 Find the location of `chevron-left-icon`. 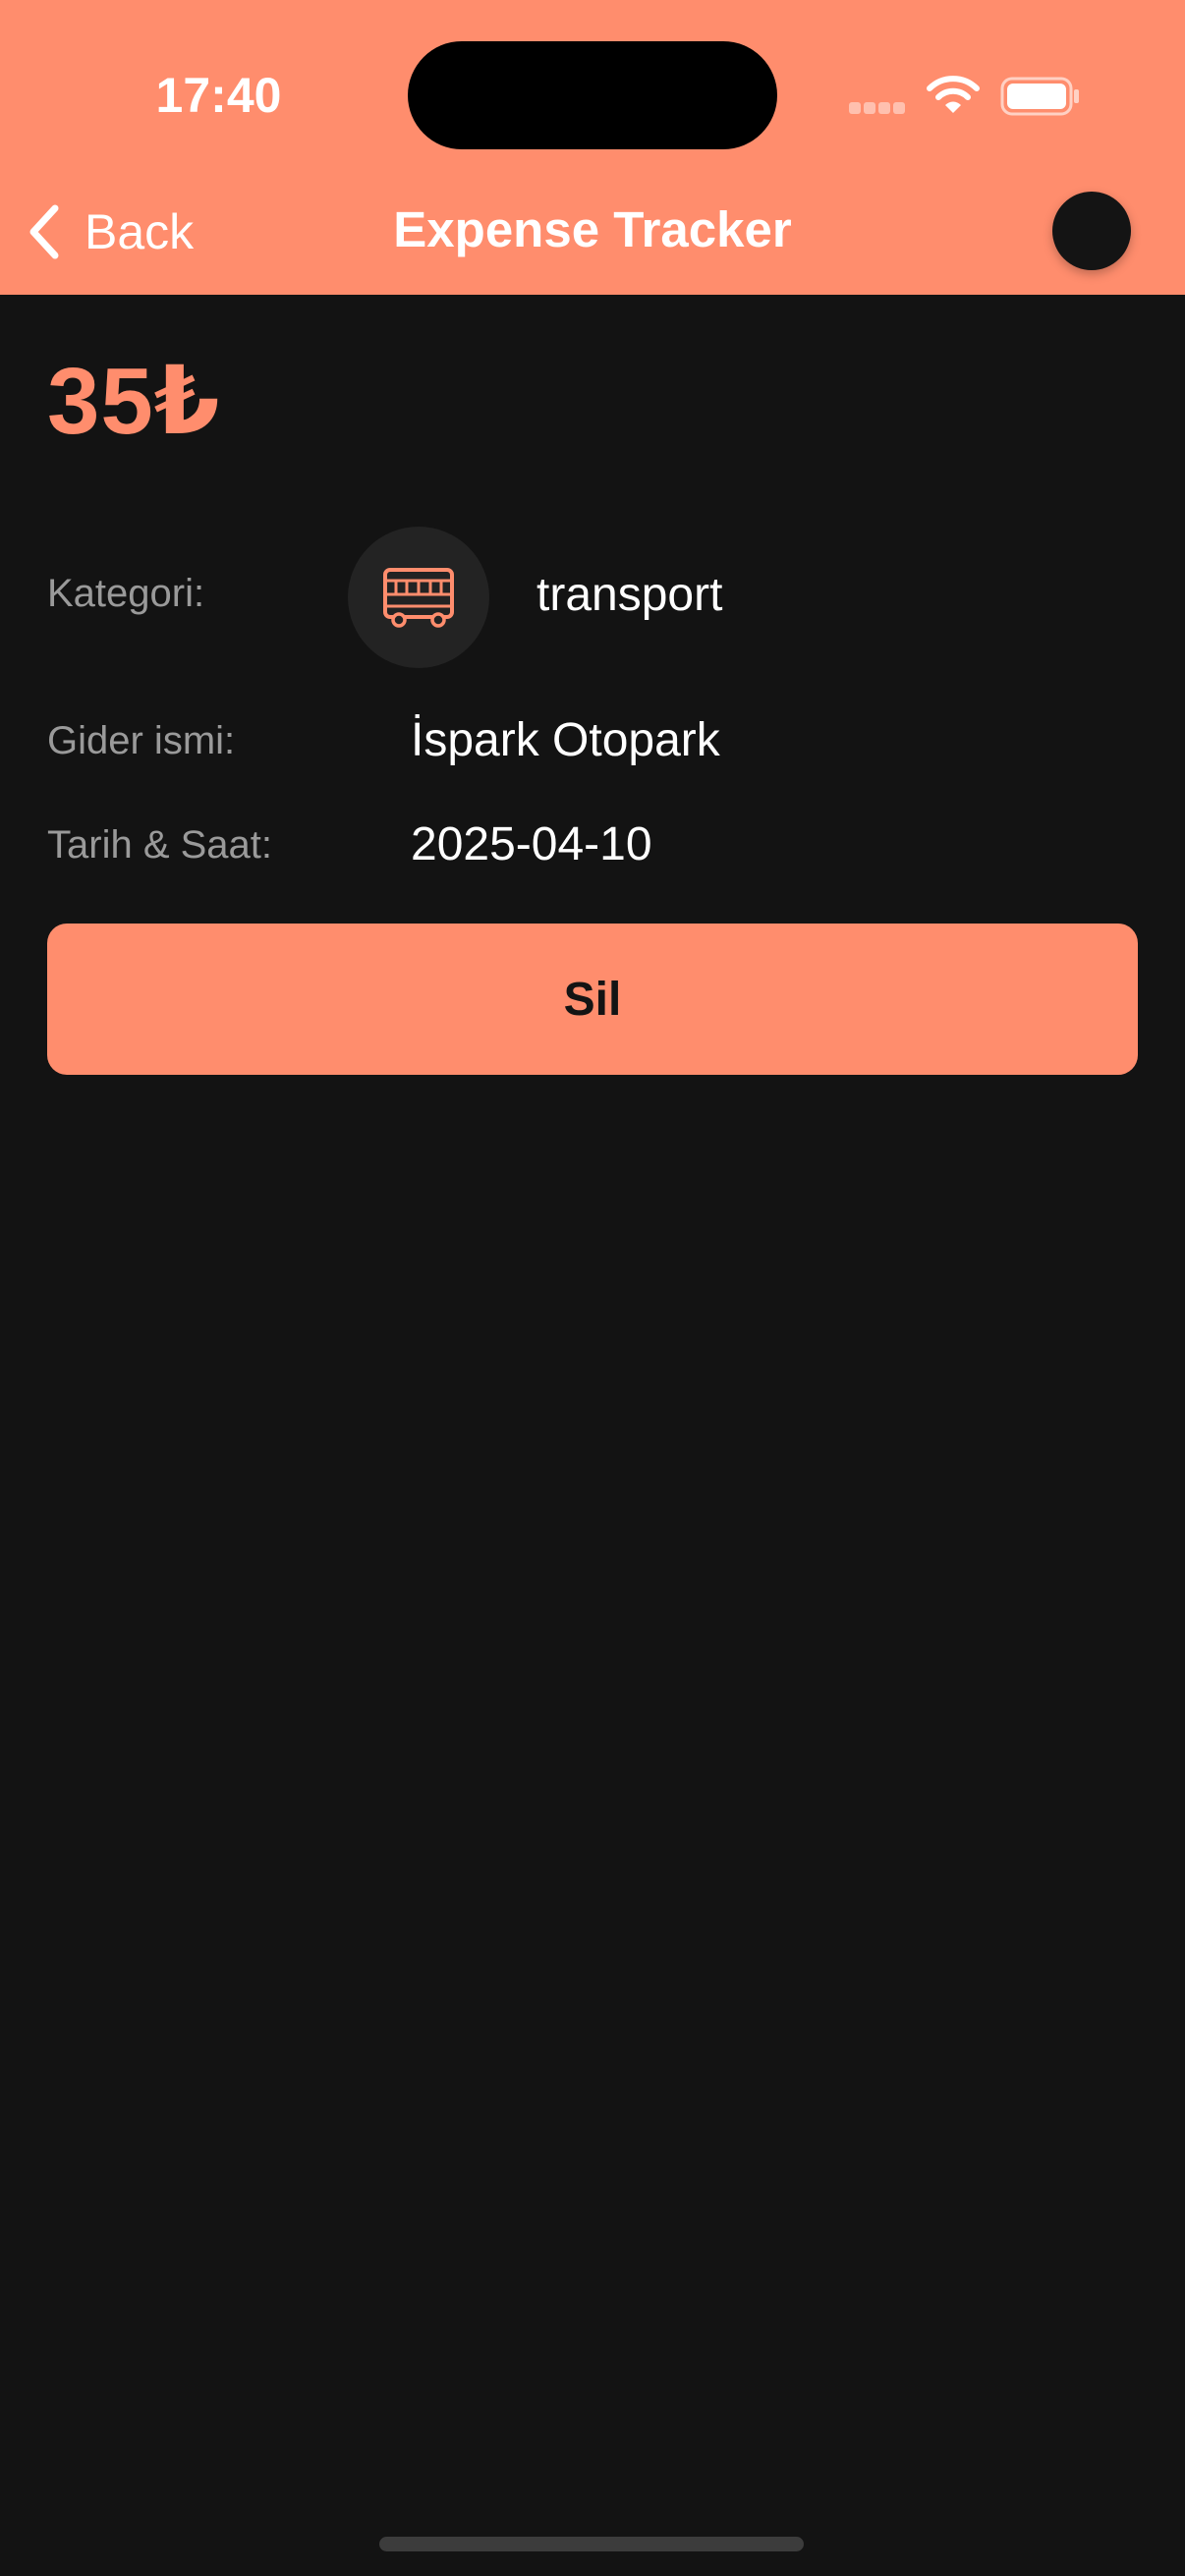

chevron-left-icon is located at coordinates (44, 231).